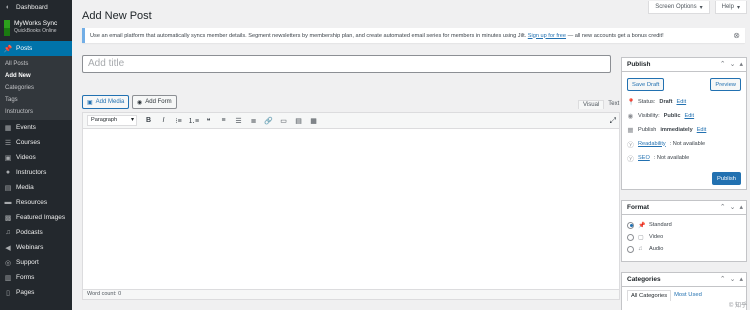 This screenshot has width=750, height=310. What do you see at coordinates (630, 116) in the screenshot?
I see `eye-icon: ◉` at bounding box center [630, 116].